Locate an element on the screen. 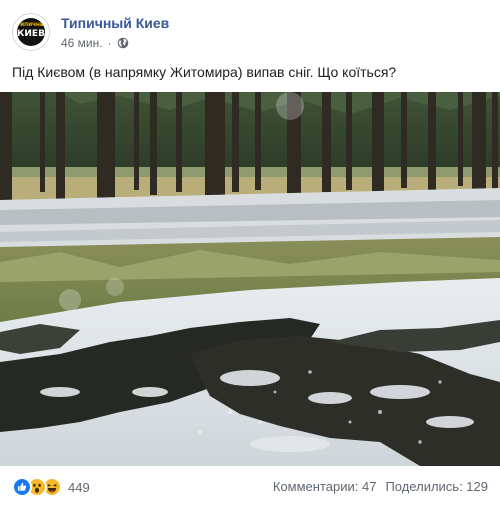  page-name-link: Типичный Киев is located at coordinates (115, 23).